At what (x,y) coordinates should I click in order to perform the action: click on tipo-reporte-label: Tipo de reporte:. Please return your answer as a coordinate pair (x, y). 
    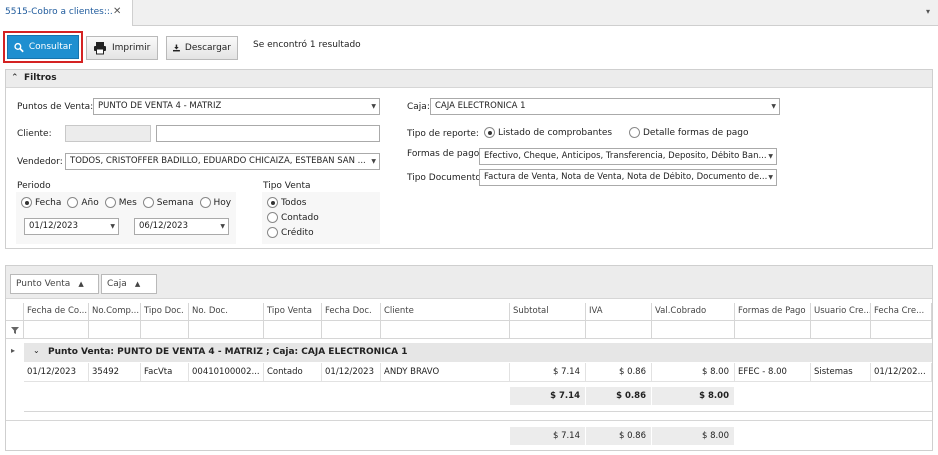
    Looking at the image, I should click on (443, 134).